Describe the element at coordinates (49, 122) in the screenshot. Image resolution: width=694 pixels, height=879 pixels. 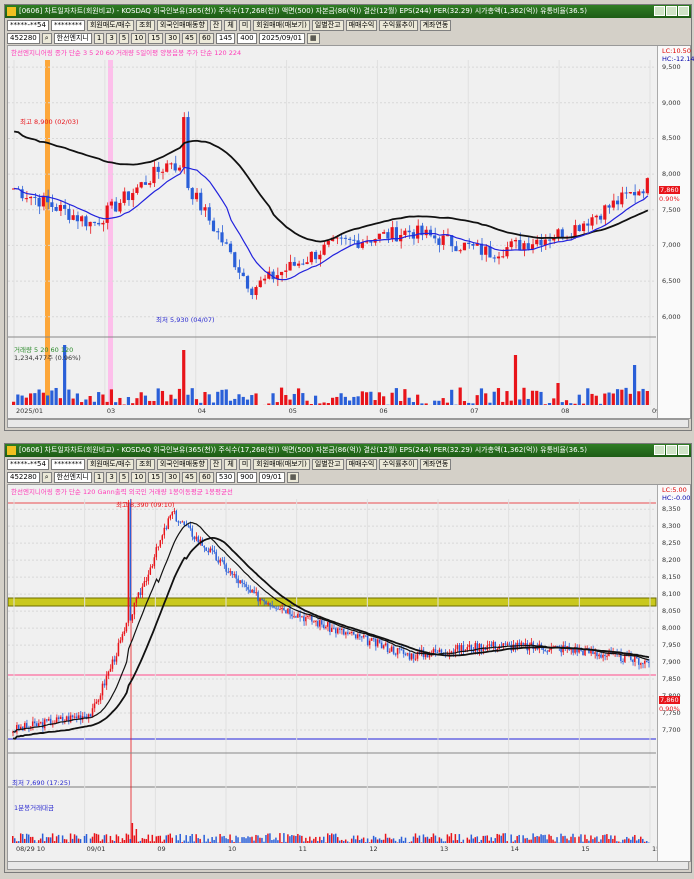
I see `high-label: 최고 8,900 (02/03)` at that location.